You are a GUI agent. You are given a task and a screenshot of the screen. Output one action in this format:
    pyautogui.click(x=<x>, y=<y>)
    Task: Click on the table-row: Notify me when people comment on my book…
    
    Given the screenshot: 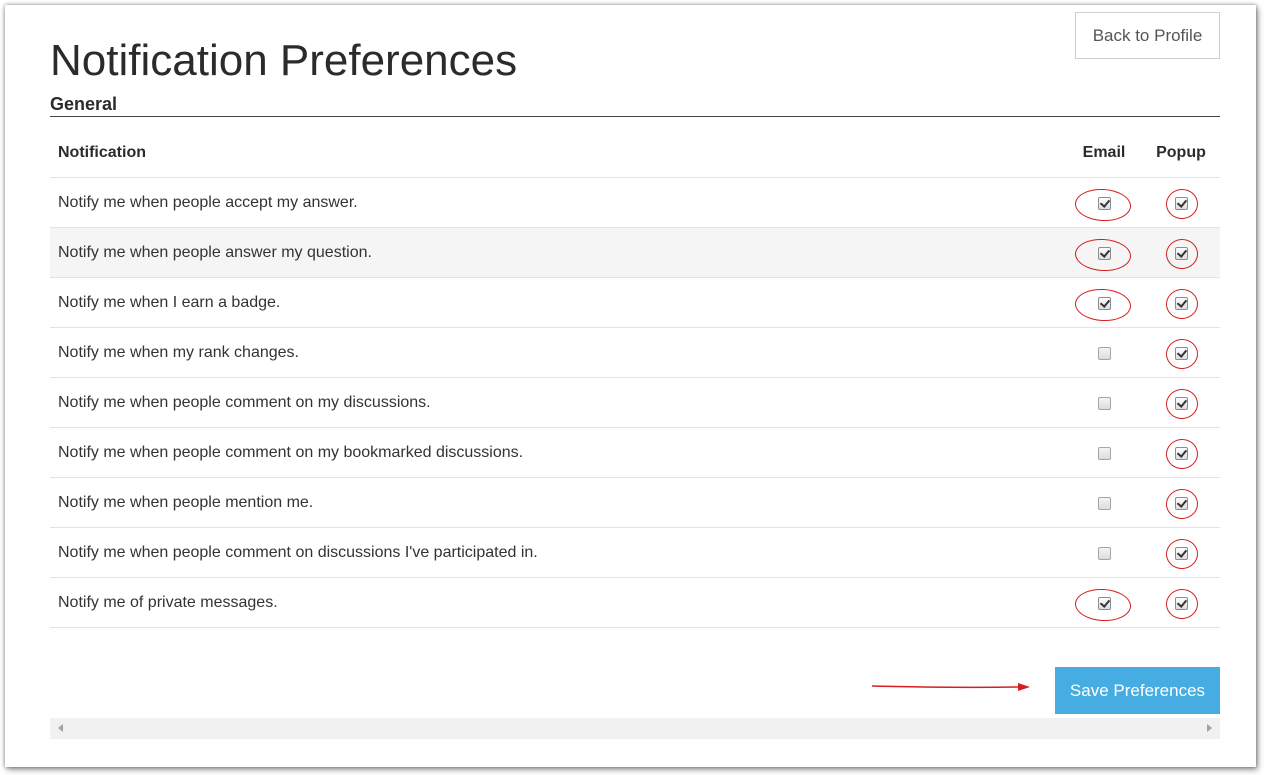 What is the action you would take?
    pyautogui.click(x=635, y=453)
    